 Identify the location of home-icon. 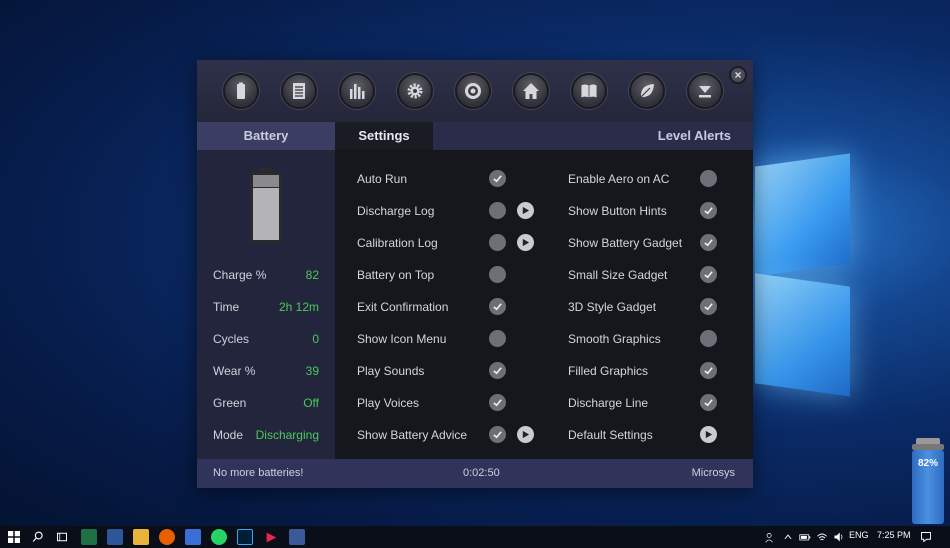
(531, 91).